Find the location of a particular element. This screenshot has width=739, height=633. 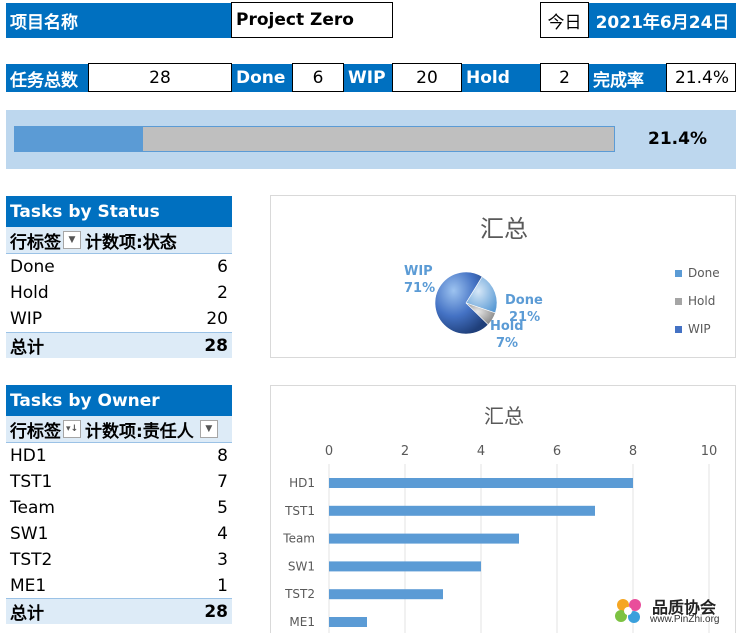

hold-value: 2 is located at coordinates (564, 77).